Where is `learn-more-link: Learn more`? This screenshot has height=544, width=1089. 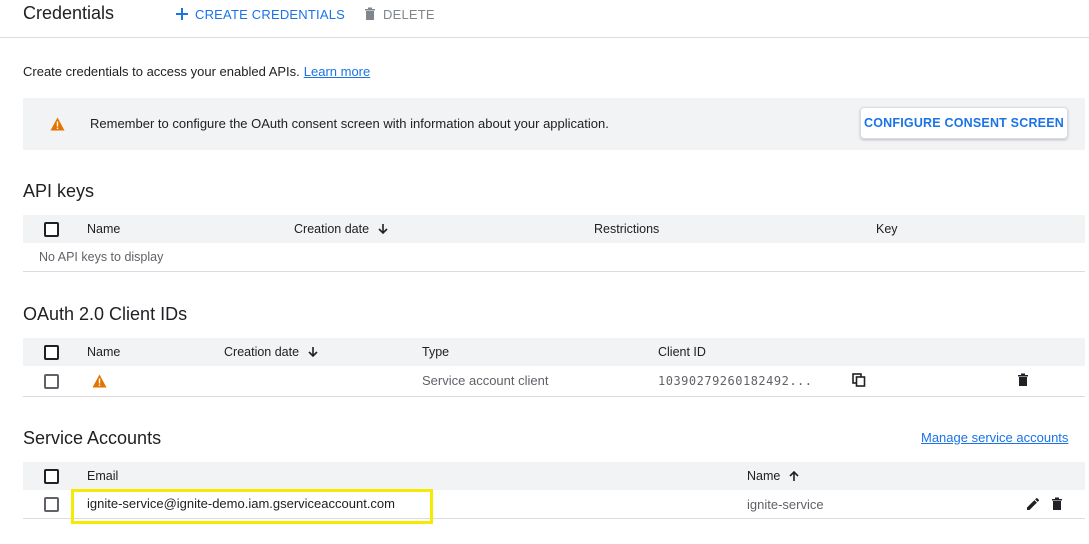
learn-more-link: Learn more is located at coordinates (337, 71).